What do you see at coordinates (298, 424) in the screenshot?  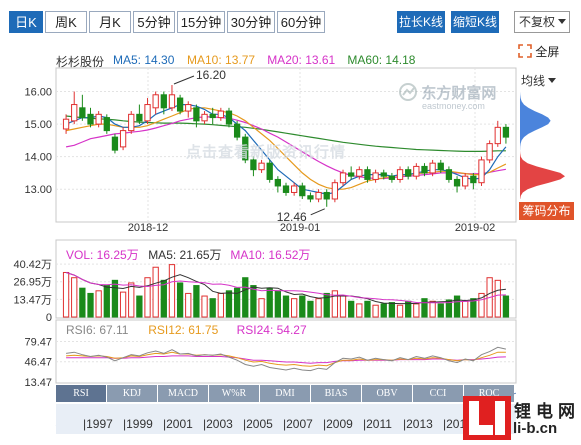 I see `timeline-year-2007: |2007` at bounding box center [298, 424].